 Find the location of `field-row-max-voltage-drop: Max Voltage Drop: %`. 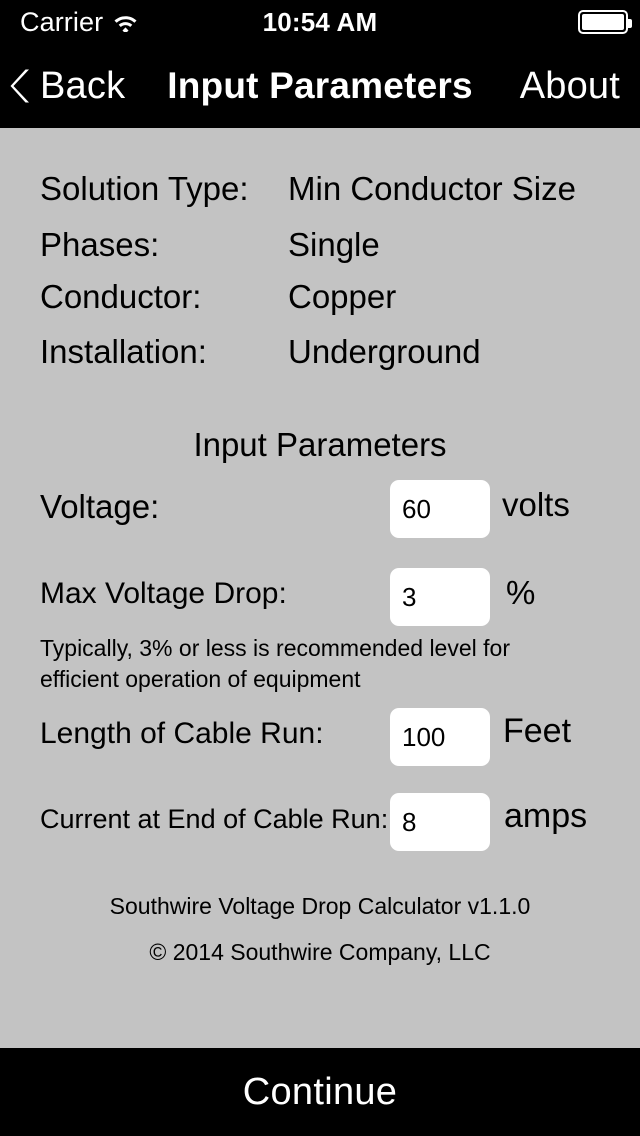

field-row-max-voltage-drop: Max Voltage Drop: % is located at coordinates (320, 597).